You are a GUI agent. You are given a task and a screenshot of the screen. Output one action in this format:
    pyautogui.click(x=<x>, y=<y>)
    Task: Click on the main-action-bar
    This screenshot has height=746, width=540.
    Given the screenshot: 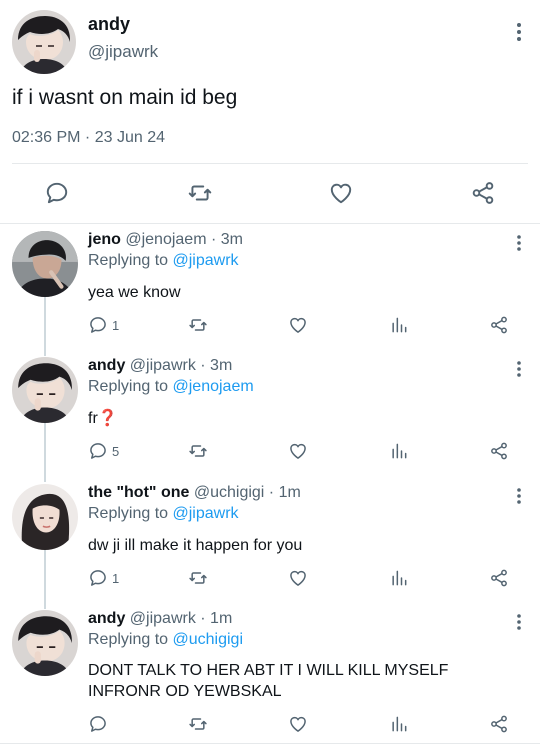 What is the action you would take?
    pyautogui.click(x=270, y=193)
    